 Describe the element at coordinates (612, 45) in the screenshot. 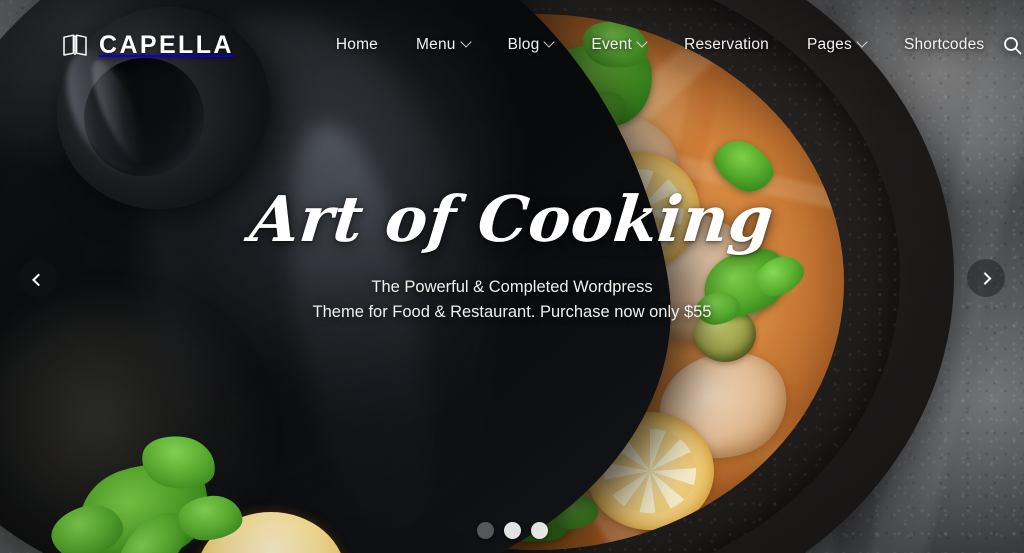

I see `nav-label: Event` at that location.